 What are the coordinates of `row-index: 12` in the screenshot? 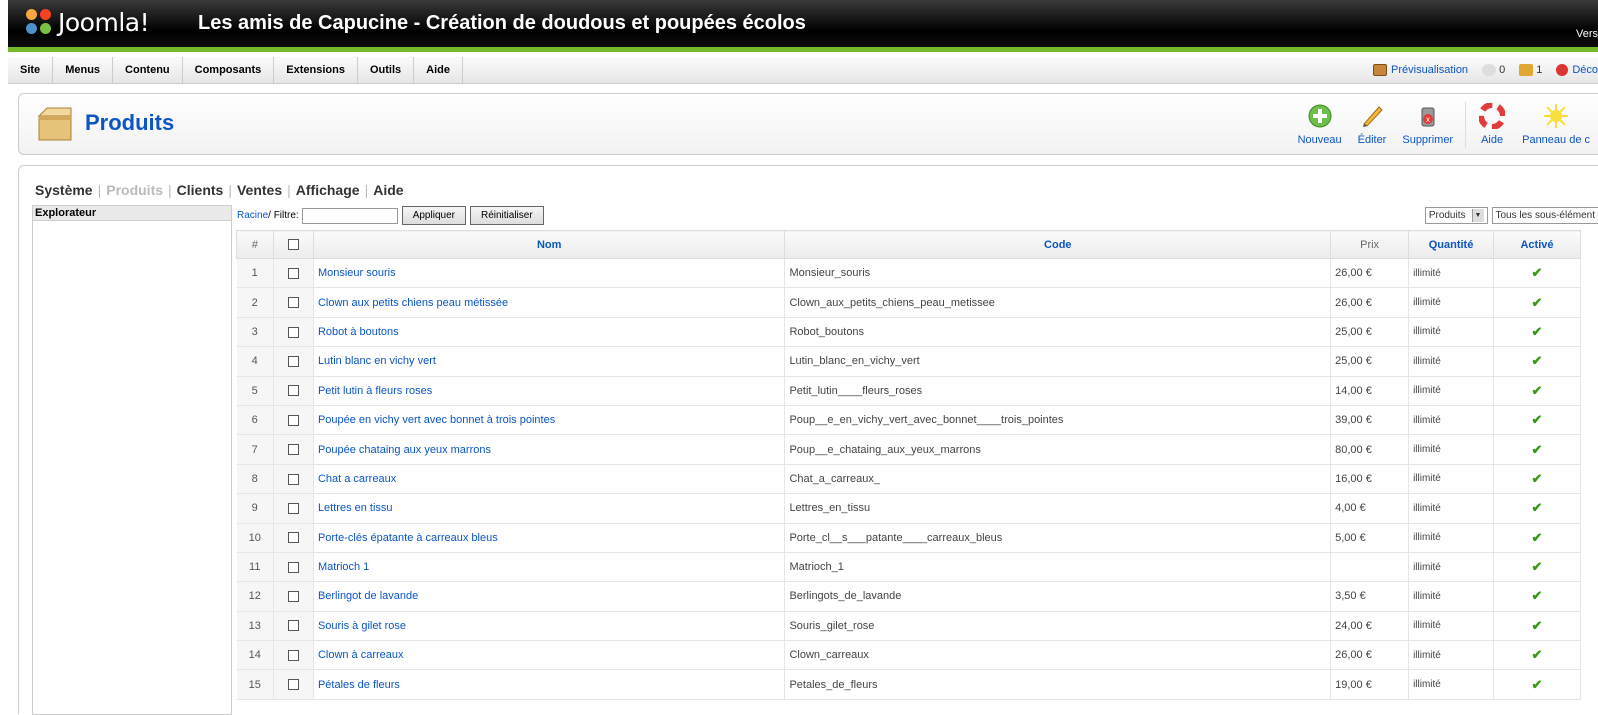 It's located at (255, 596).